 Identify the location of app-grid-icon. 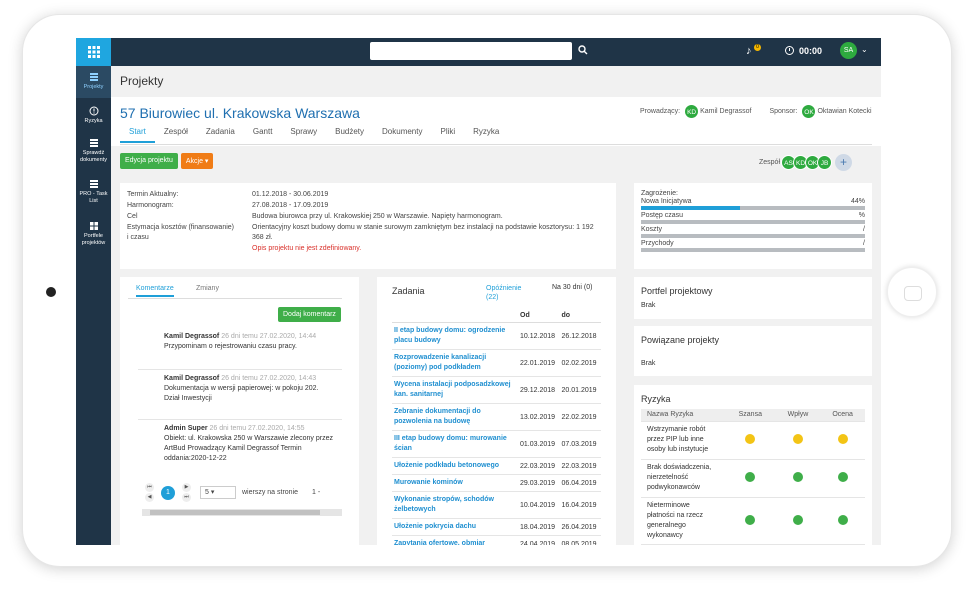
(93, 52).